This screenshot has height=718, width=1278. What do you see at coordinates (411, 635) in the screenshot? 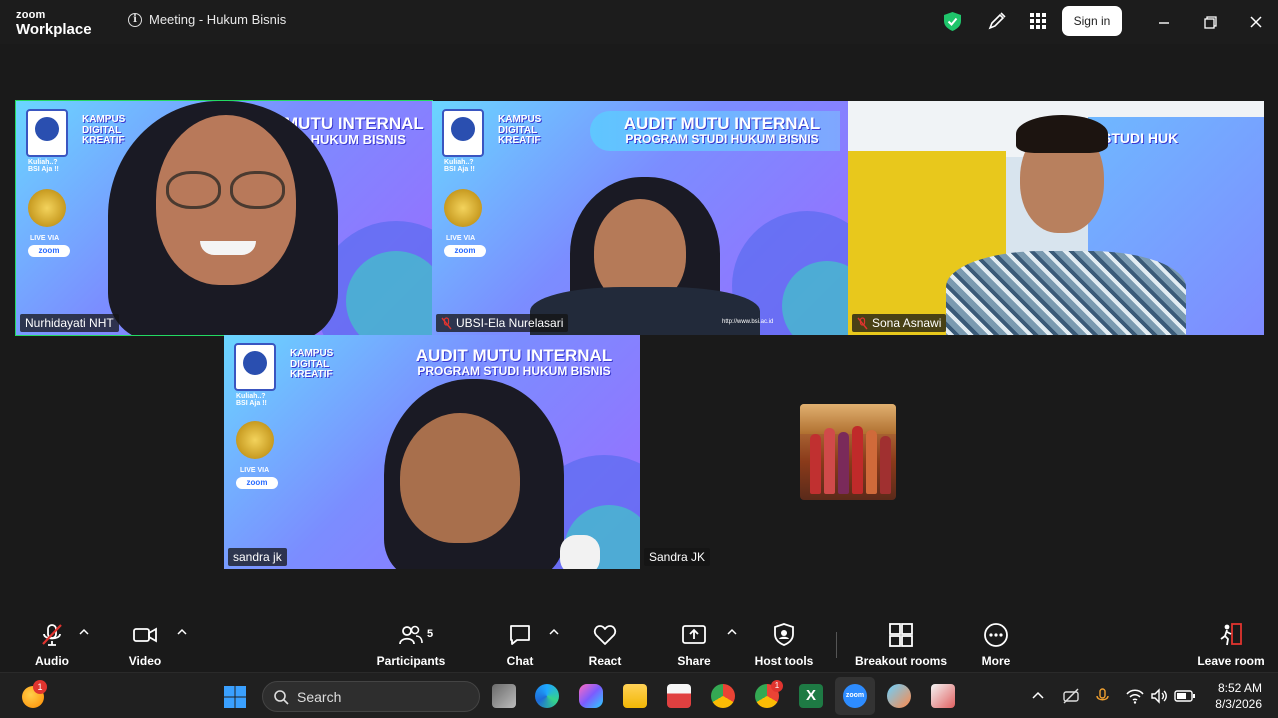
I see `participants-icon` at bounding box center [411, 635].